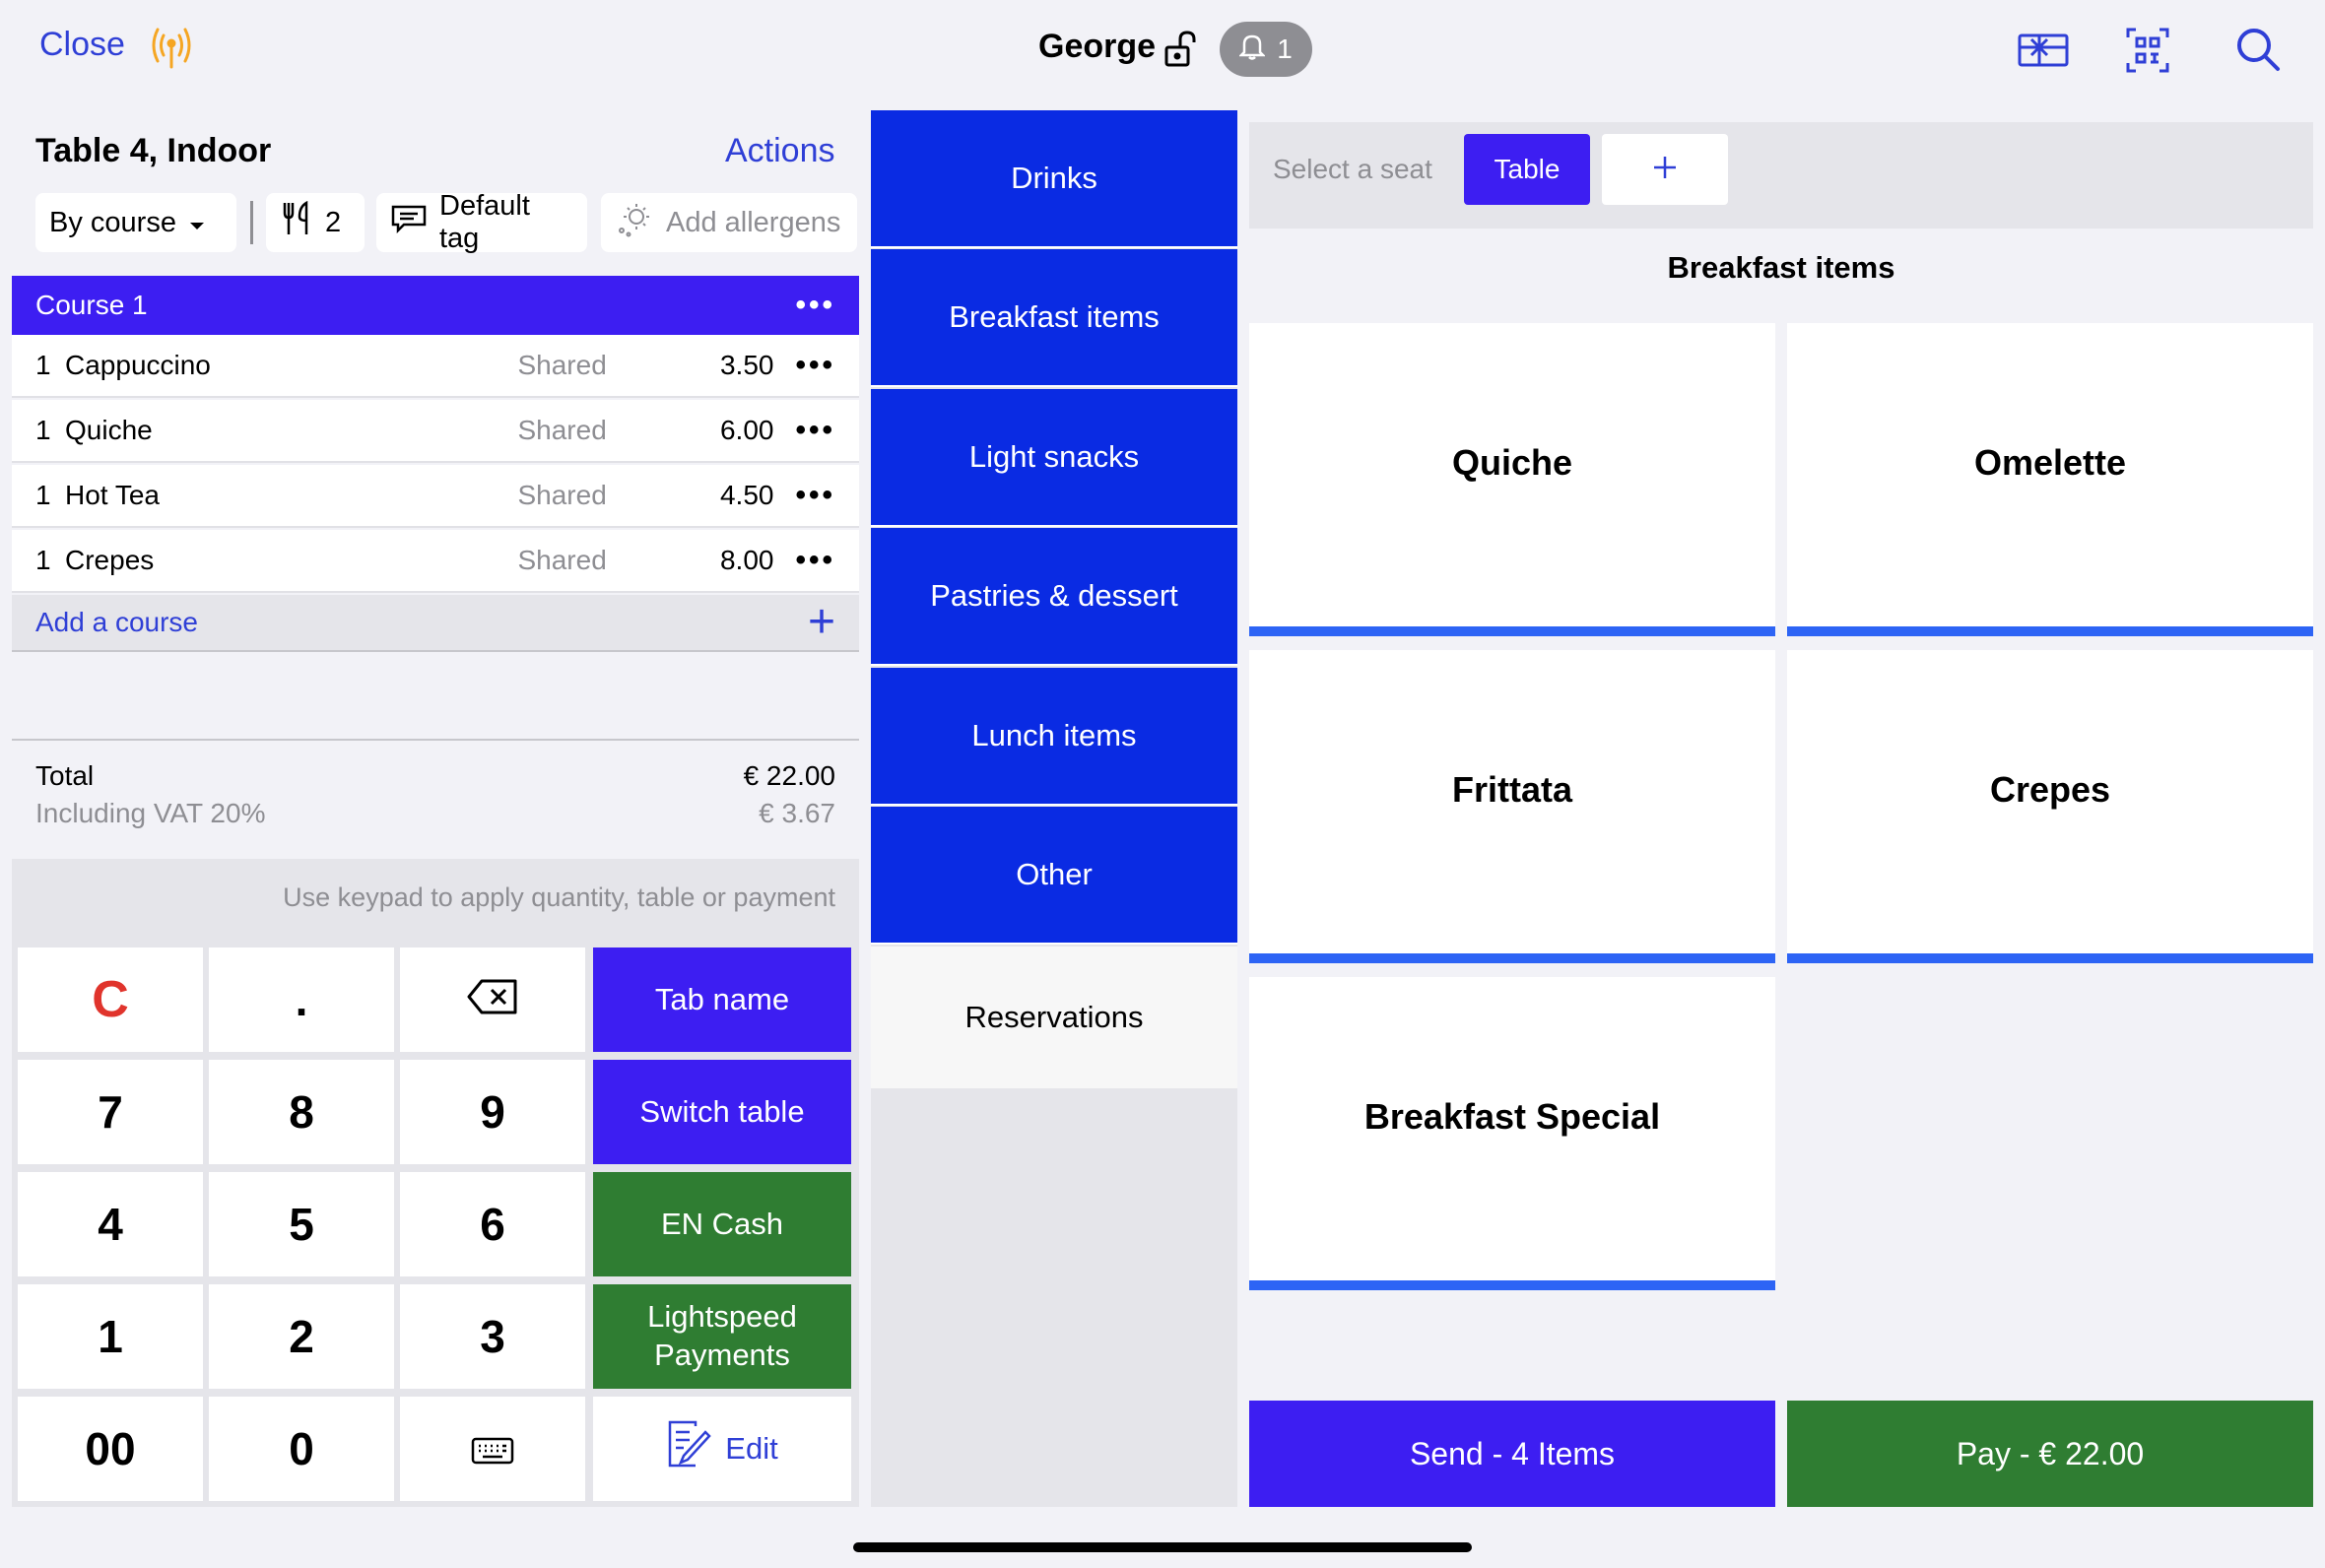 This screenshot has height=1568, width=2325. Describe the element at coordinates (65, 776) in the screenshot. I see `total-label: Total` at that location.